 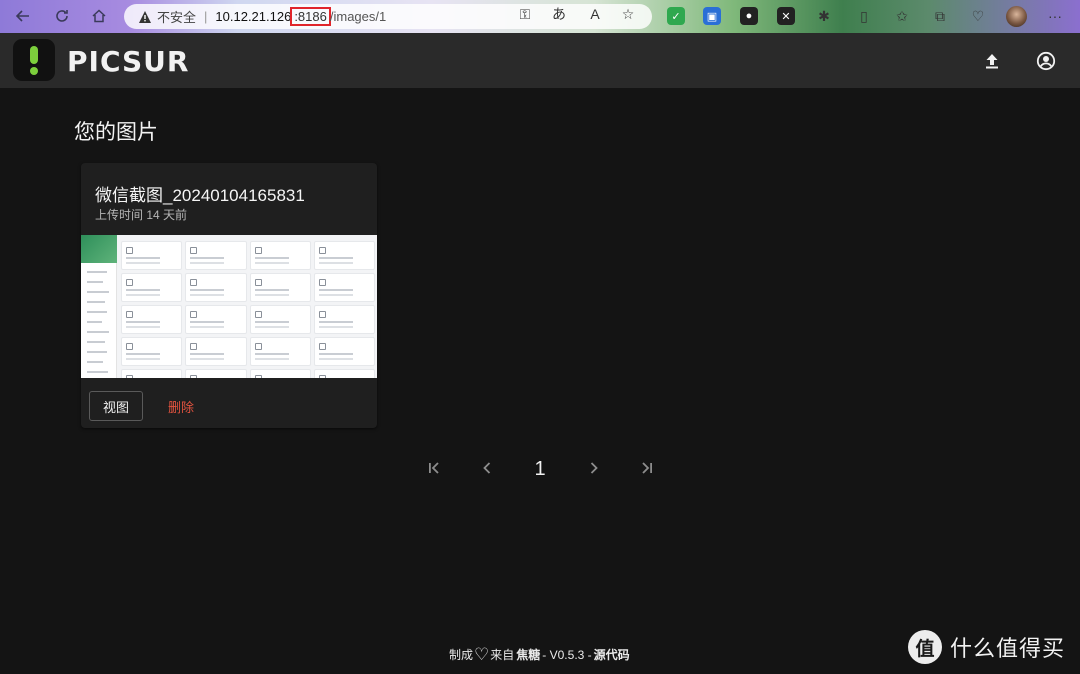 What do you see at coordinates (482, 654) in the screenshot?
I see `heart-icon: ♡` at bounding box center [482, 654].